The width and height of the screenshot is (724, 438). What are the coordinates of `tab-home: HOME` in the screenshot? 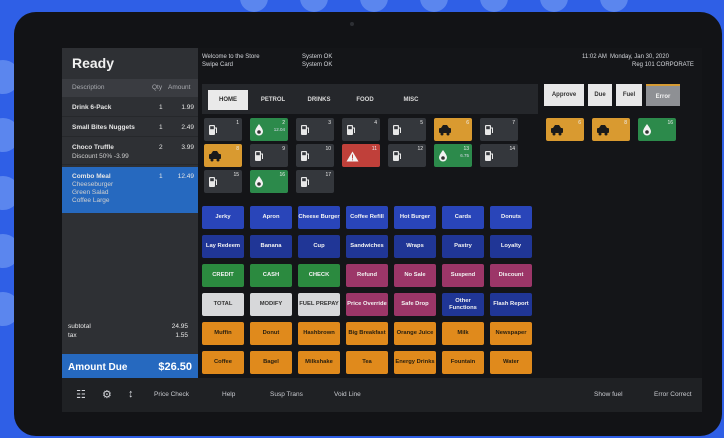 It's located at (228, 100).